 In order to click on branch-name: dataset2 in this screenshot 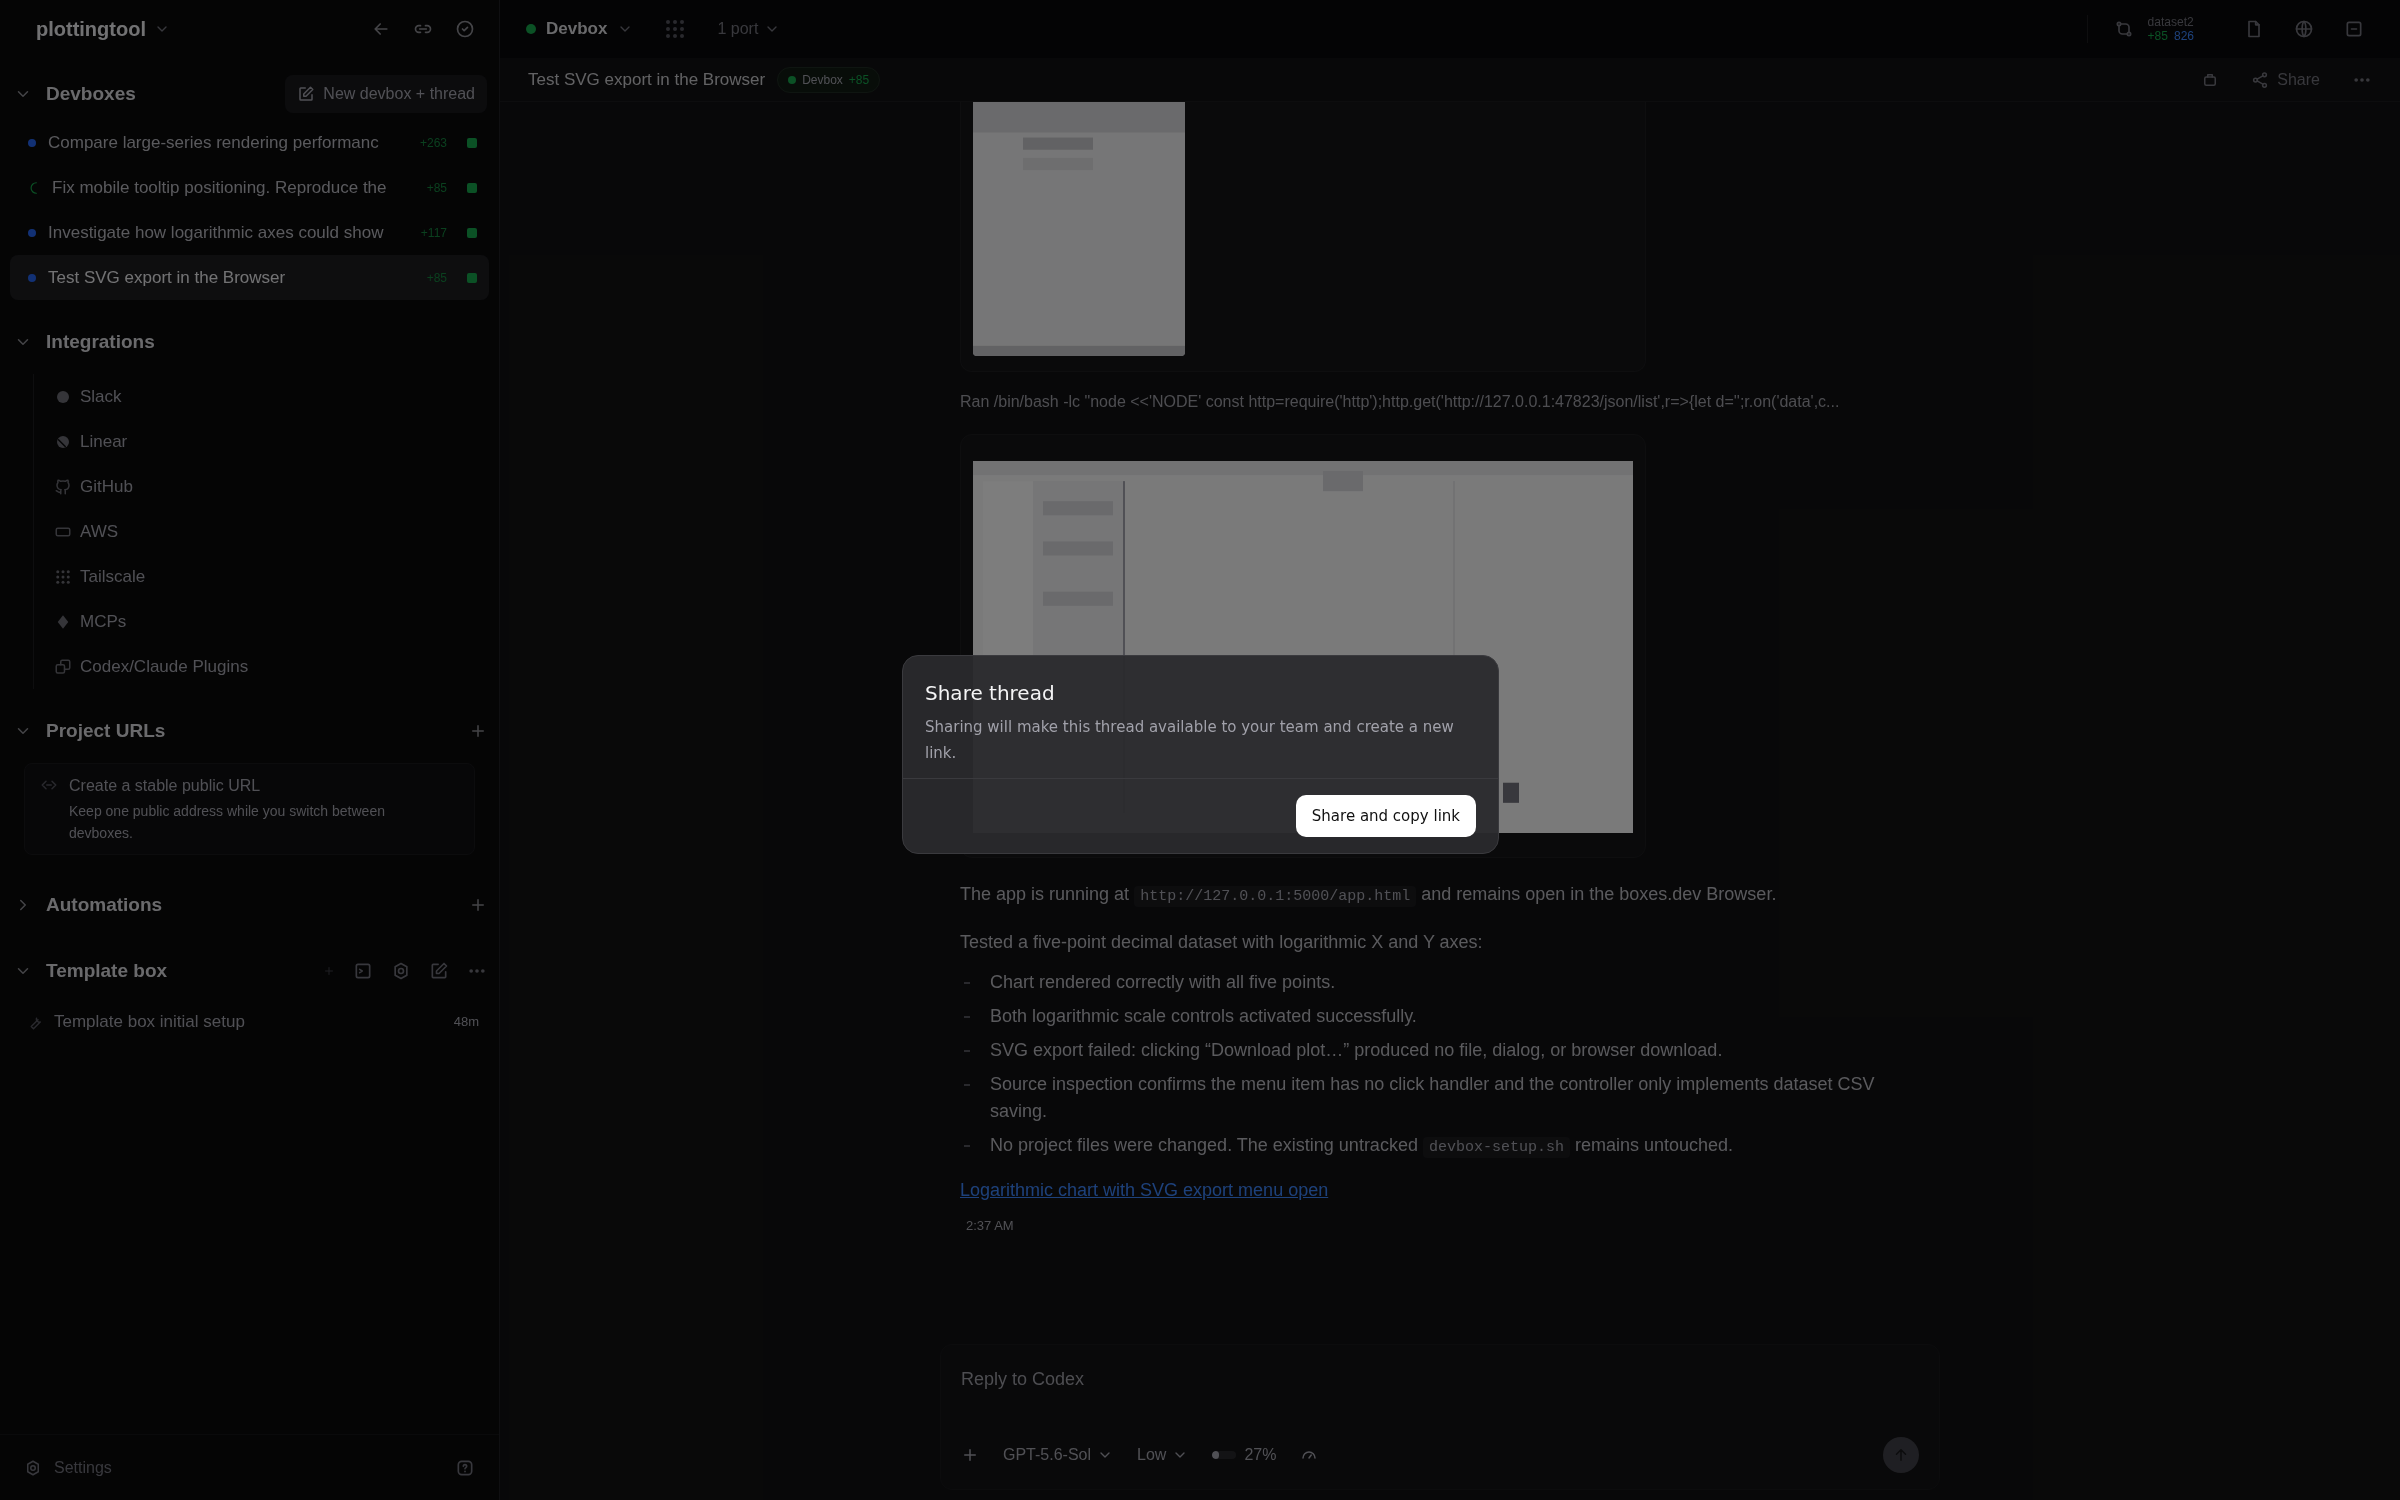, I will do `click(2170, 22)`.